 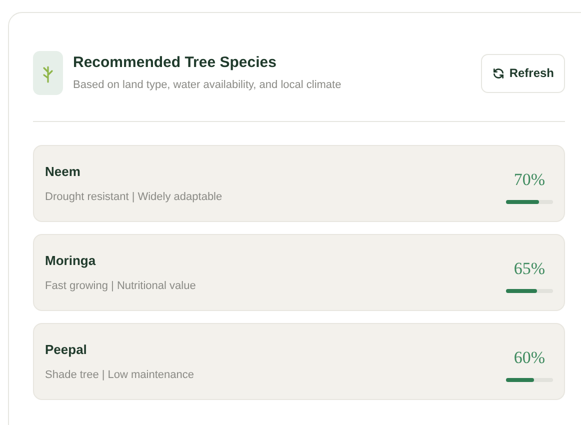 What do you see at coordinates (120, 375) in the screenshot?
I see `species-traits: Shade tree | Low maintenance` at bounding box center [120, 375].